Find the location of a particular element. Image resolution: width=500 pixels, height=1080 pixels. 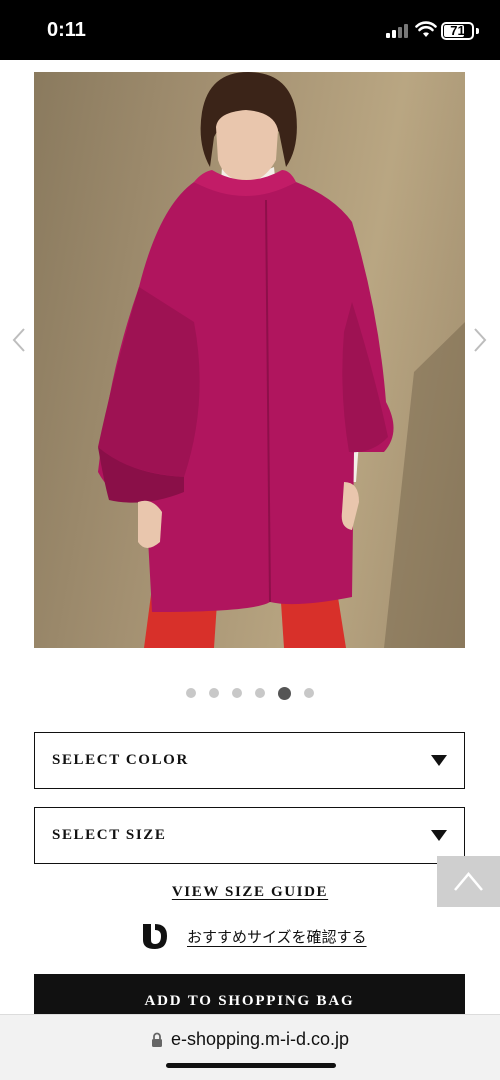

browser-url-bar: e-shopping.m-i-d.co.jp is located at coordinates (250, 1047).